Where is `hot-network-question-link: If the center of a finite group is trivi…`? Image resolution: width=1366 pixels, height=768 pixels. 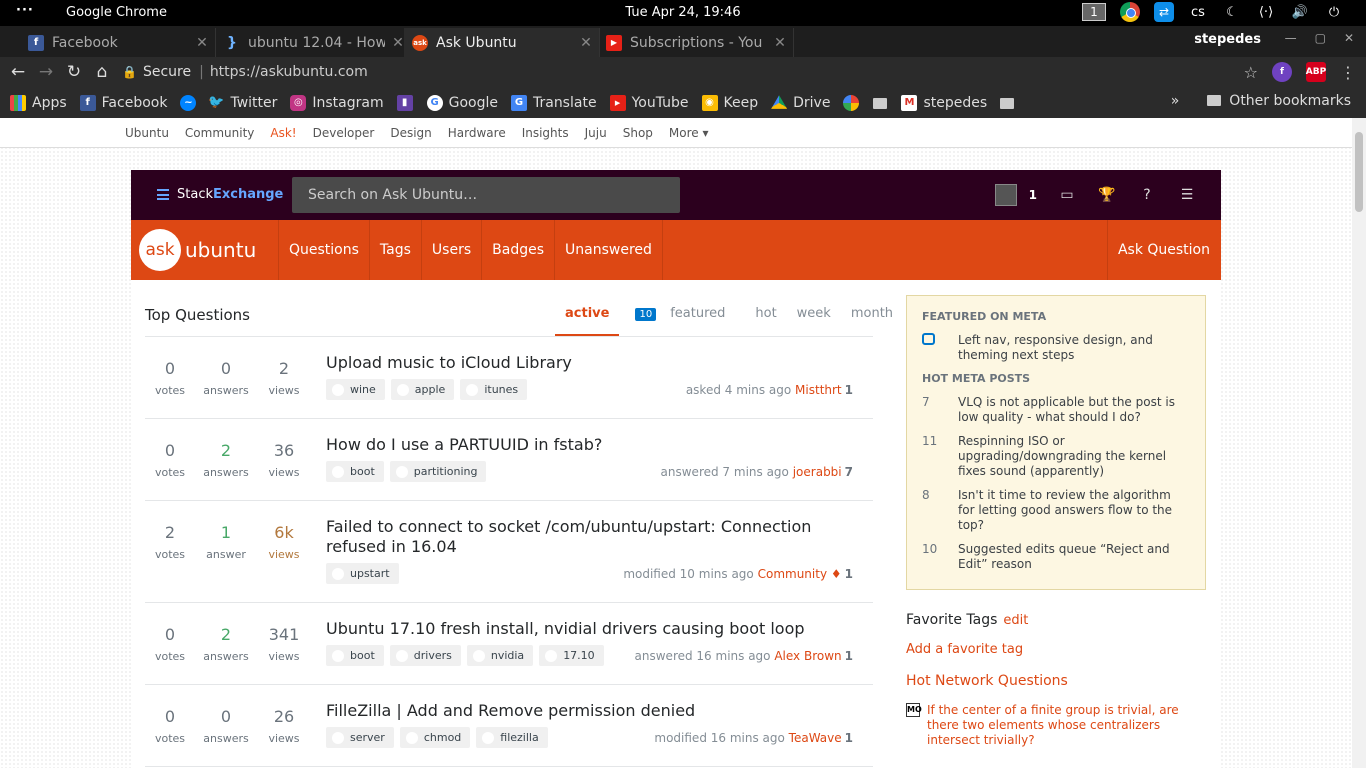
hot-network-question-link: If the center of a finite group is trivi… is located at coordinates (1066, 725).